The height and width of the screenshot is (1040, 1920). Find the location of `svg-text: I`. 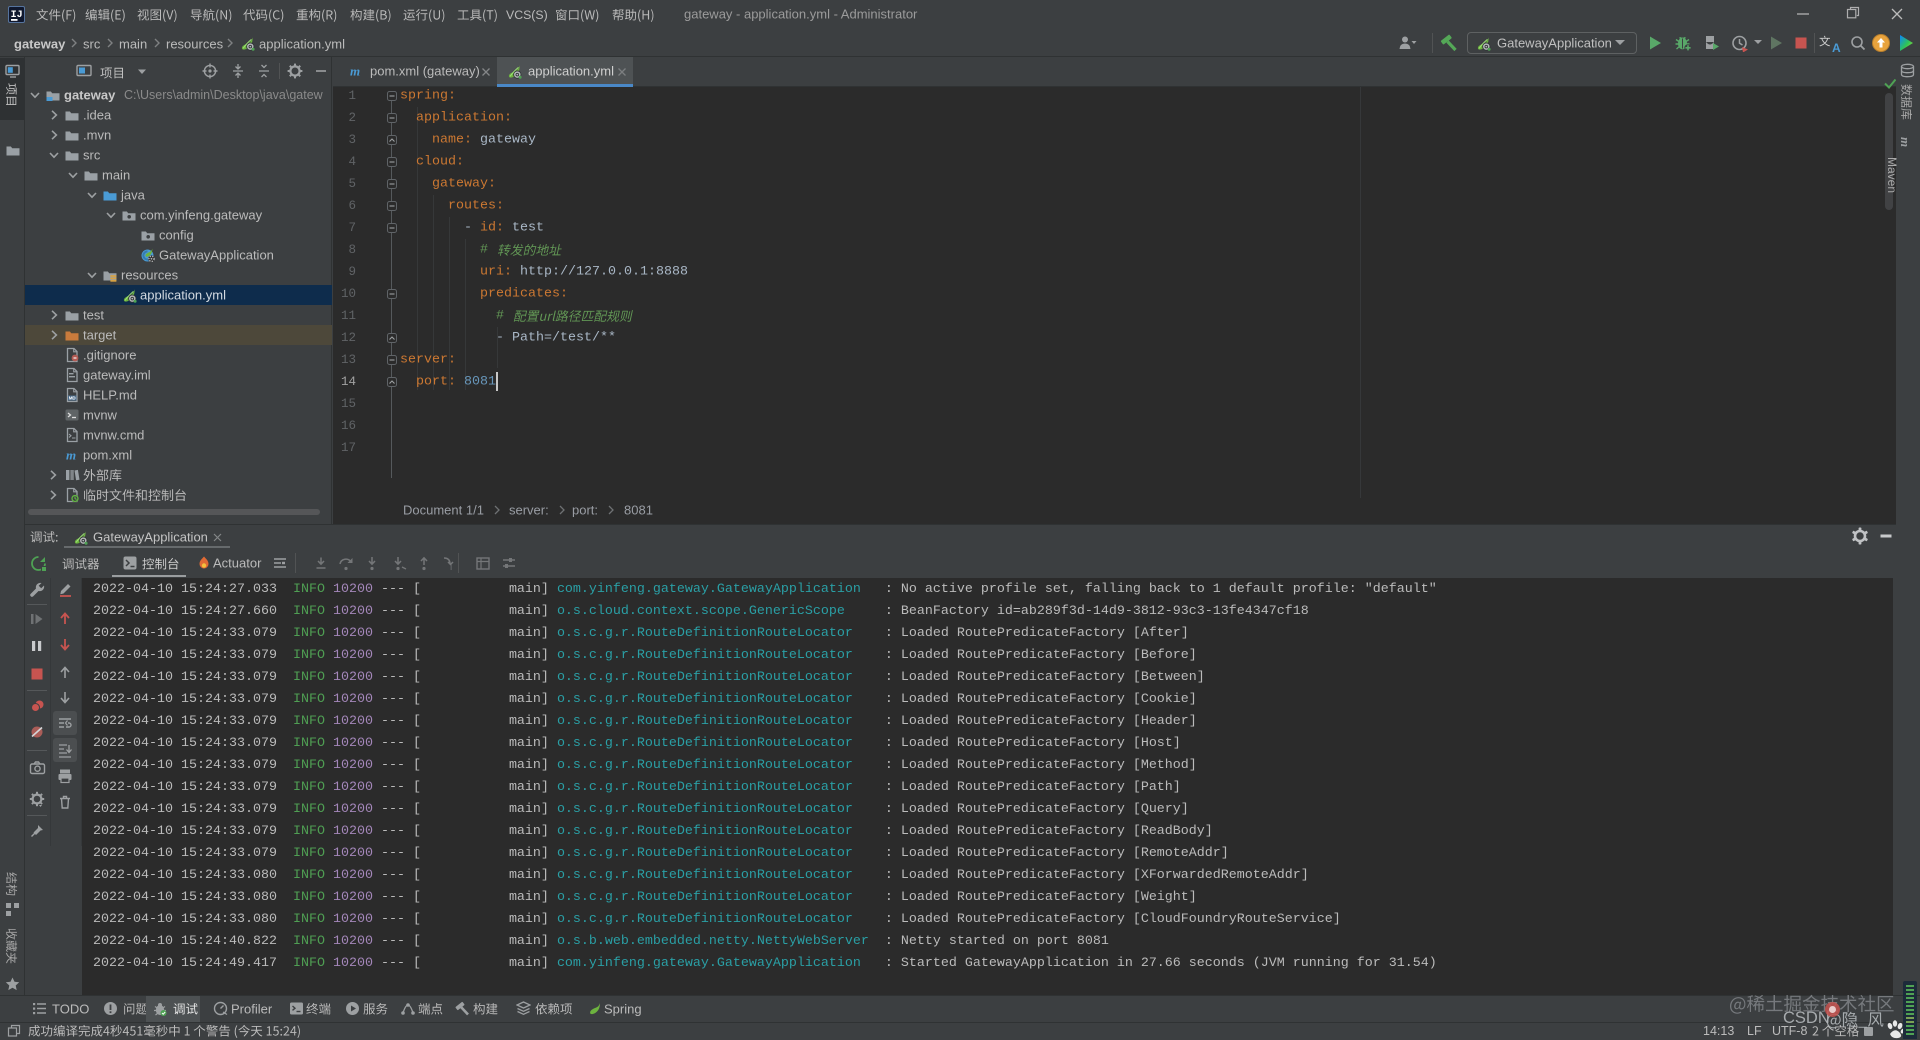

svg-text: I is located at coordinates (451, 567).